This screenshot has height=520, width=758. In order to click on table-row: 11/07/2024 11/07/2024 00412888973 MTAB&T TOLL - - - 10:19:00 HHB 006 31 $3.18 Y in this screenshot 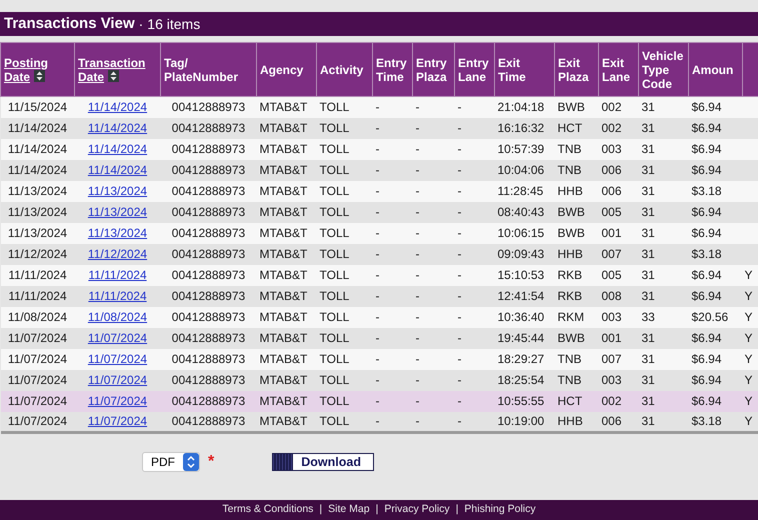, I will do `click(379, 422)`.